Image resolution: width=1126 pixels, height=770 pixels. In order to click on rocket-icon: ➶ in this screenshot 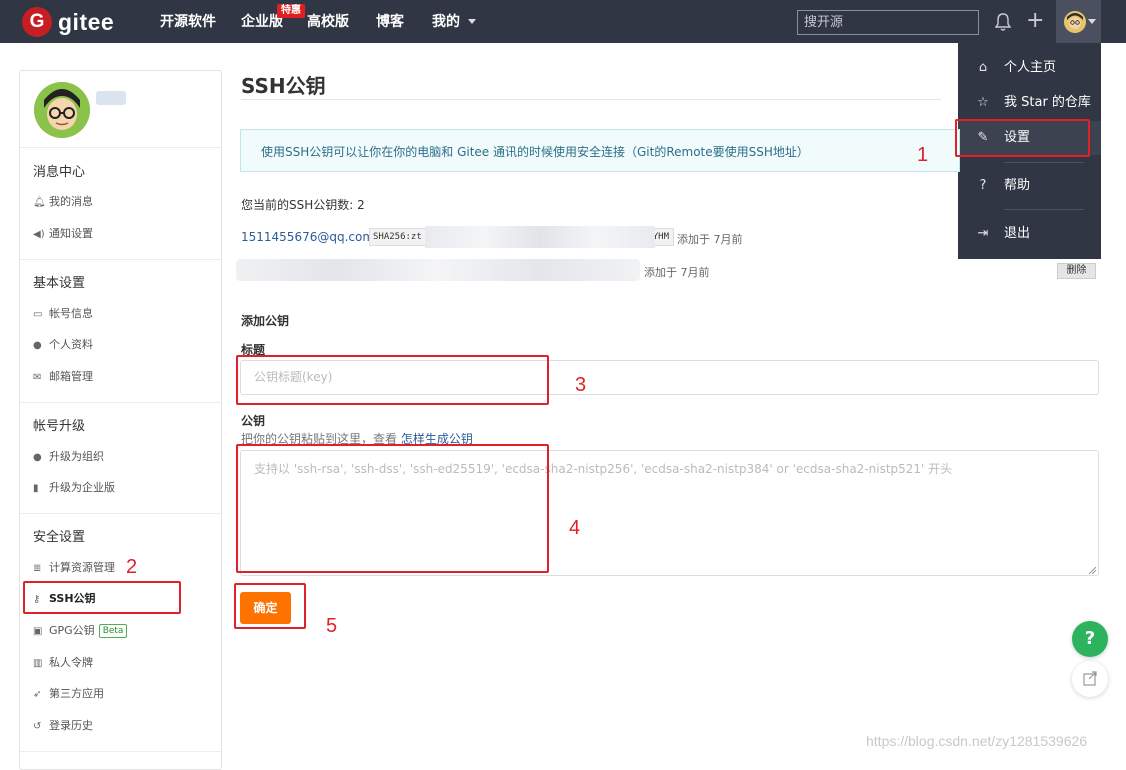, I will do `click(37, 694)`.